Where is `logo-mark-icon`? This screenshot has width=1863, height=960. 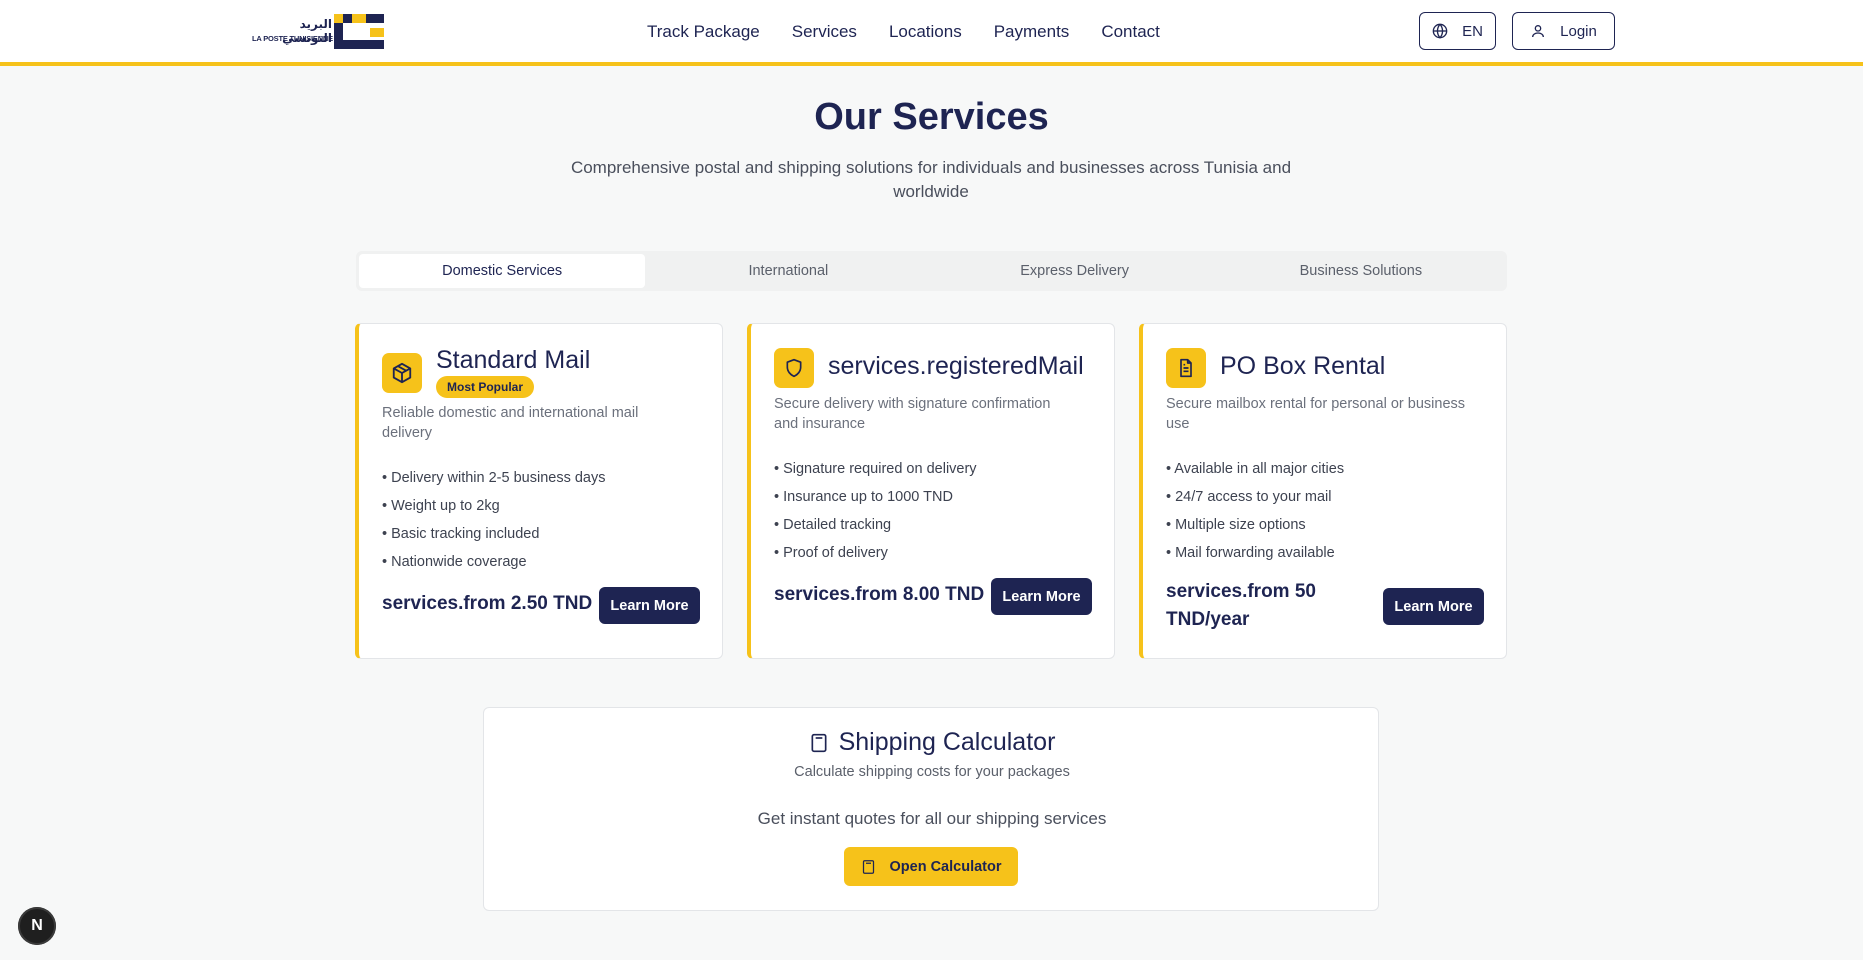
logo-mark-icon is located at coordinates (359, 31).